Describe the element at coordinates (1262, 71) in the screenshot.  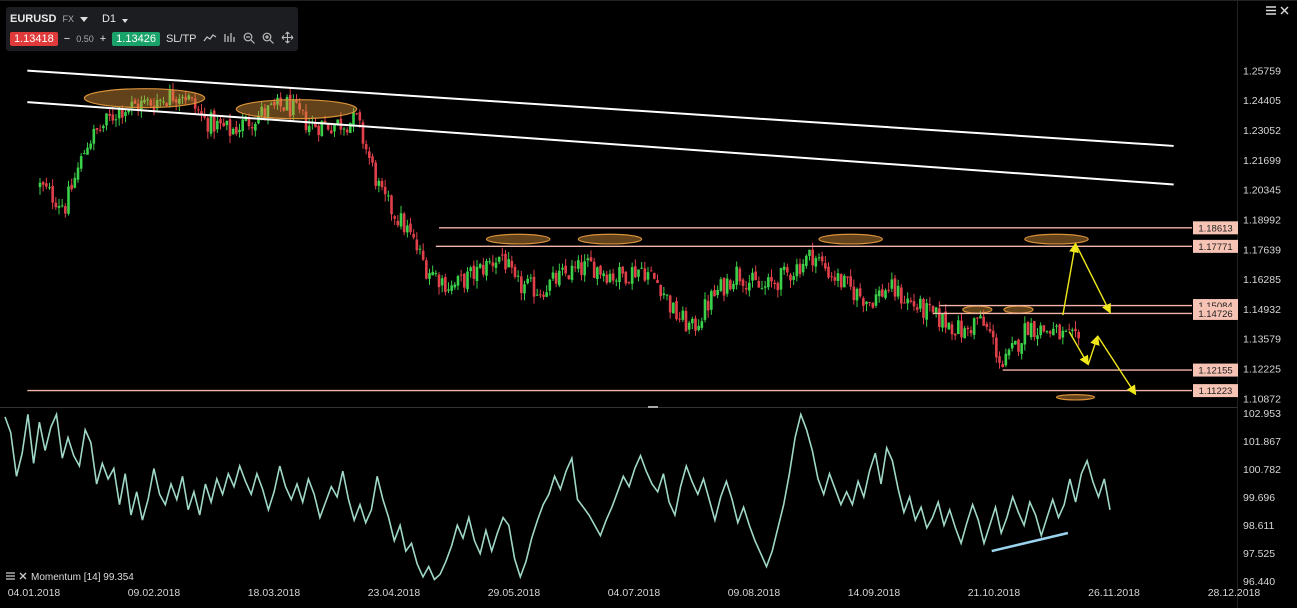
I see `price-tick-label: 1.25759` at that location.